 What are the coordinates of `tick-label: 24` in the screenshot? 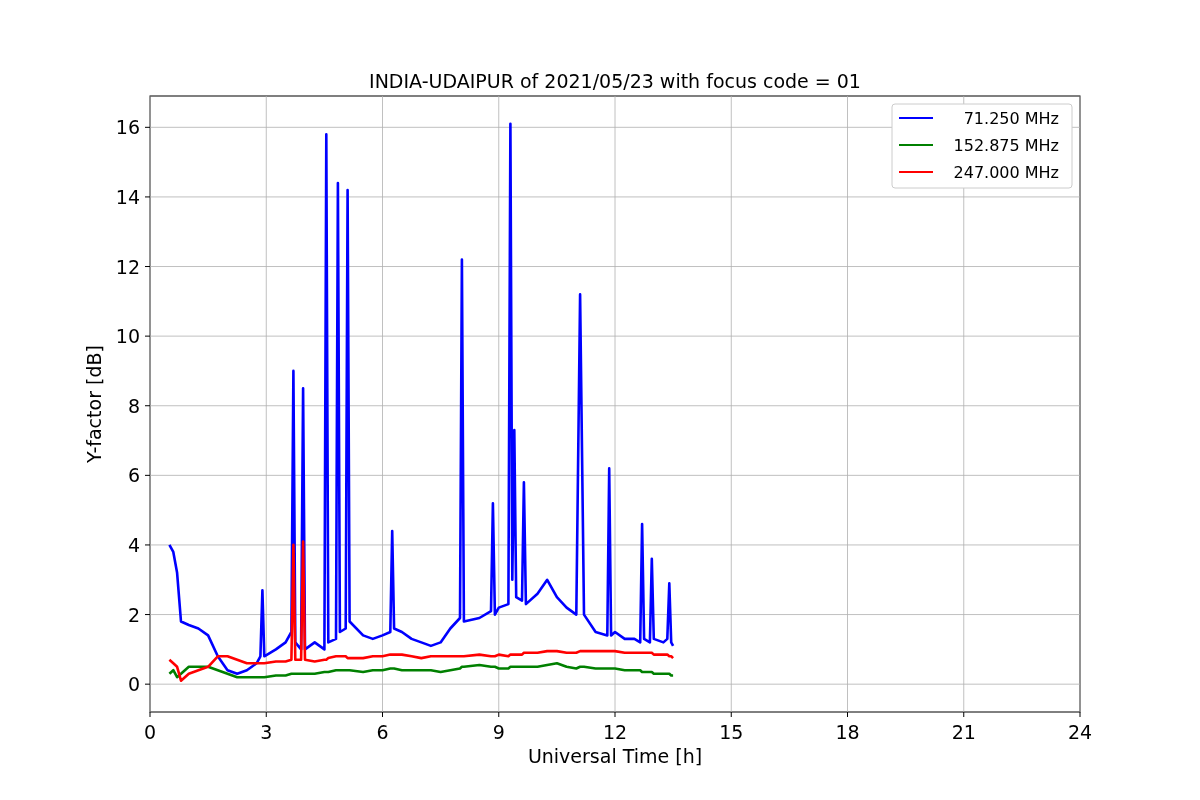 It's located at (1080, 732).